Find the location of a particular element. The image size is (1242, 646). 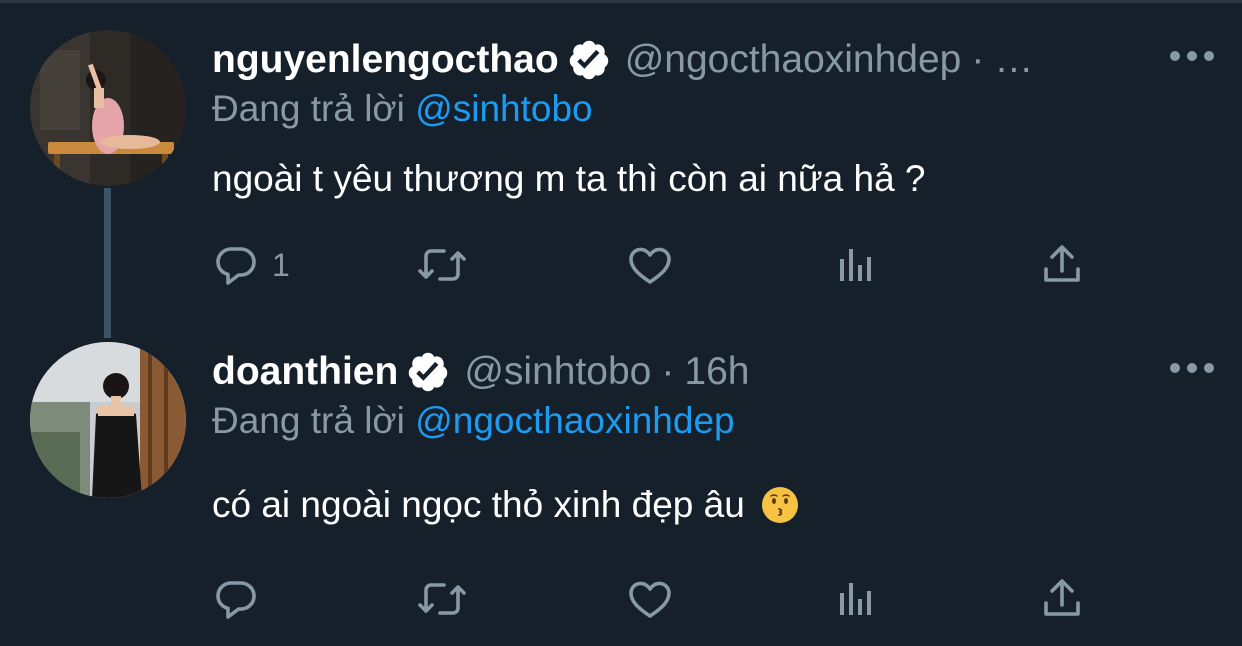

display-name: doanthien is located at coordinates (305, 372).